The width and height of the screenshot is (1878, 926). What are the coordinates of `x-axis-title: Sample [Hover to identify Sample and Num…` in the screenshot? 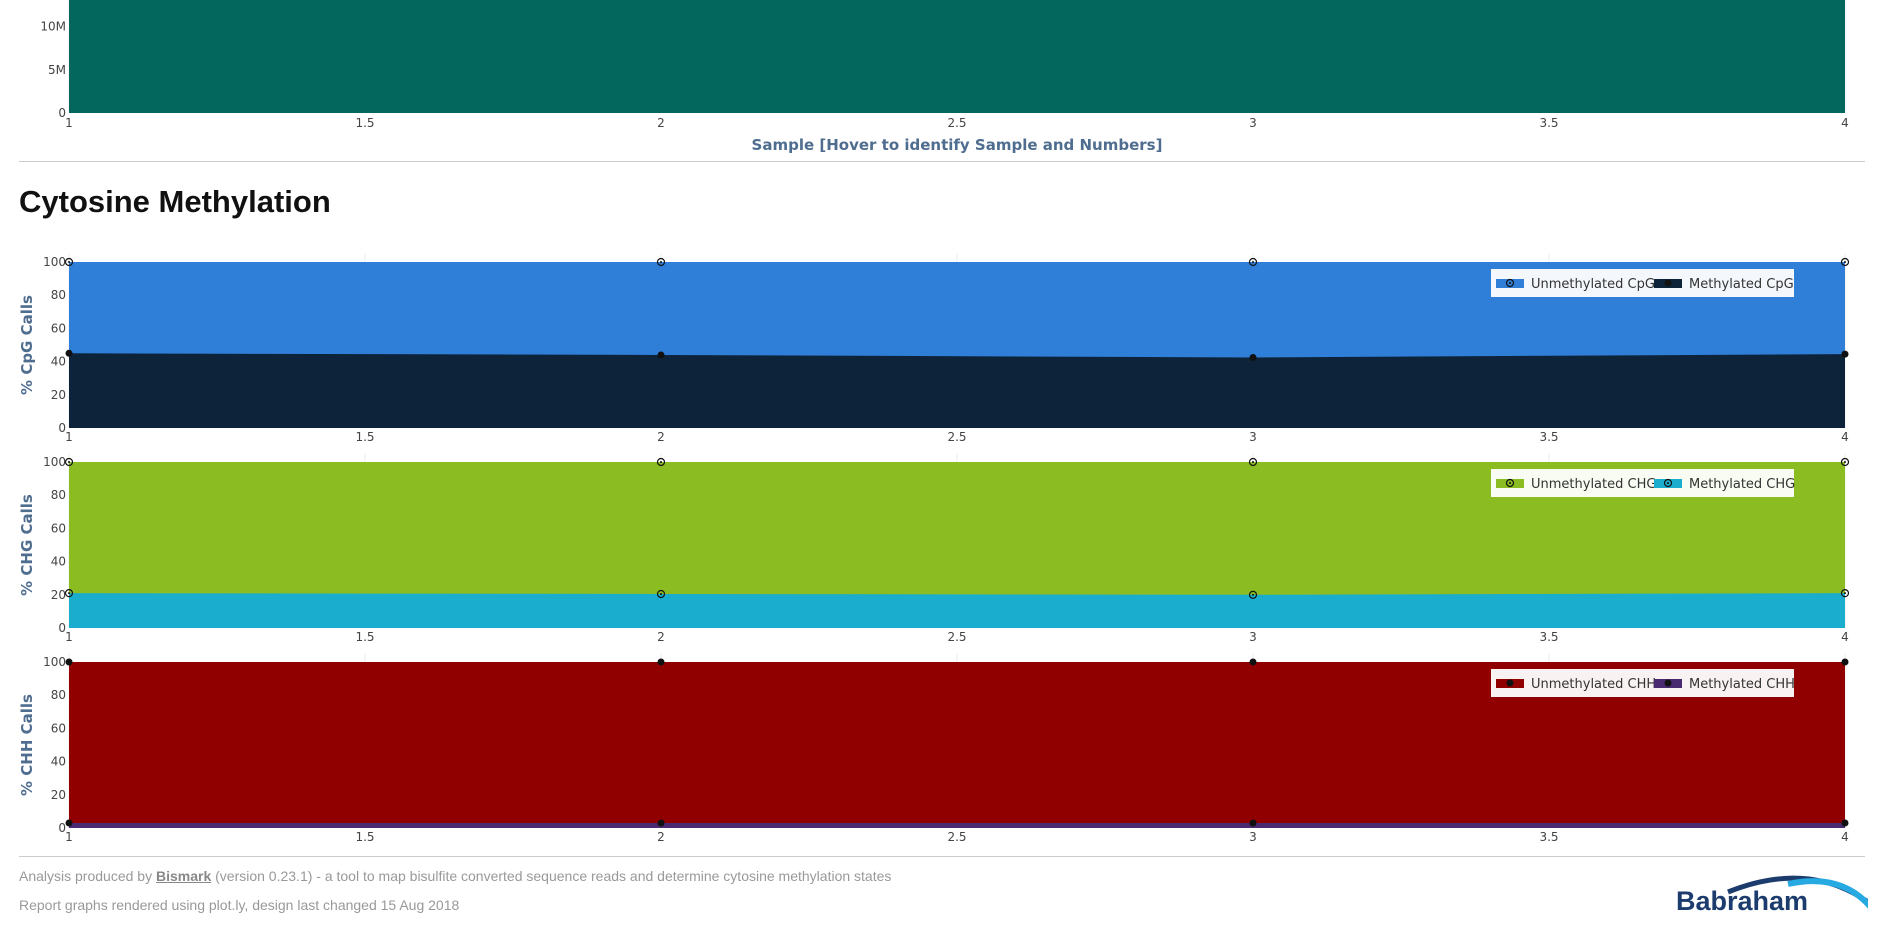 It's located at (957, 145).